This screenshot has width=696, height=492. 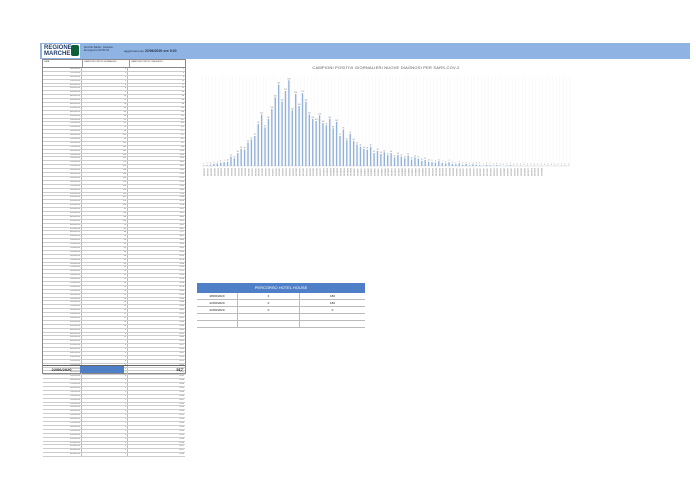 I want to click on row-date: 02/04/2020, so click(x=62, y=209).